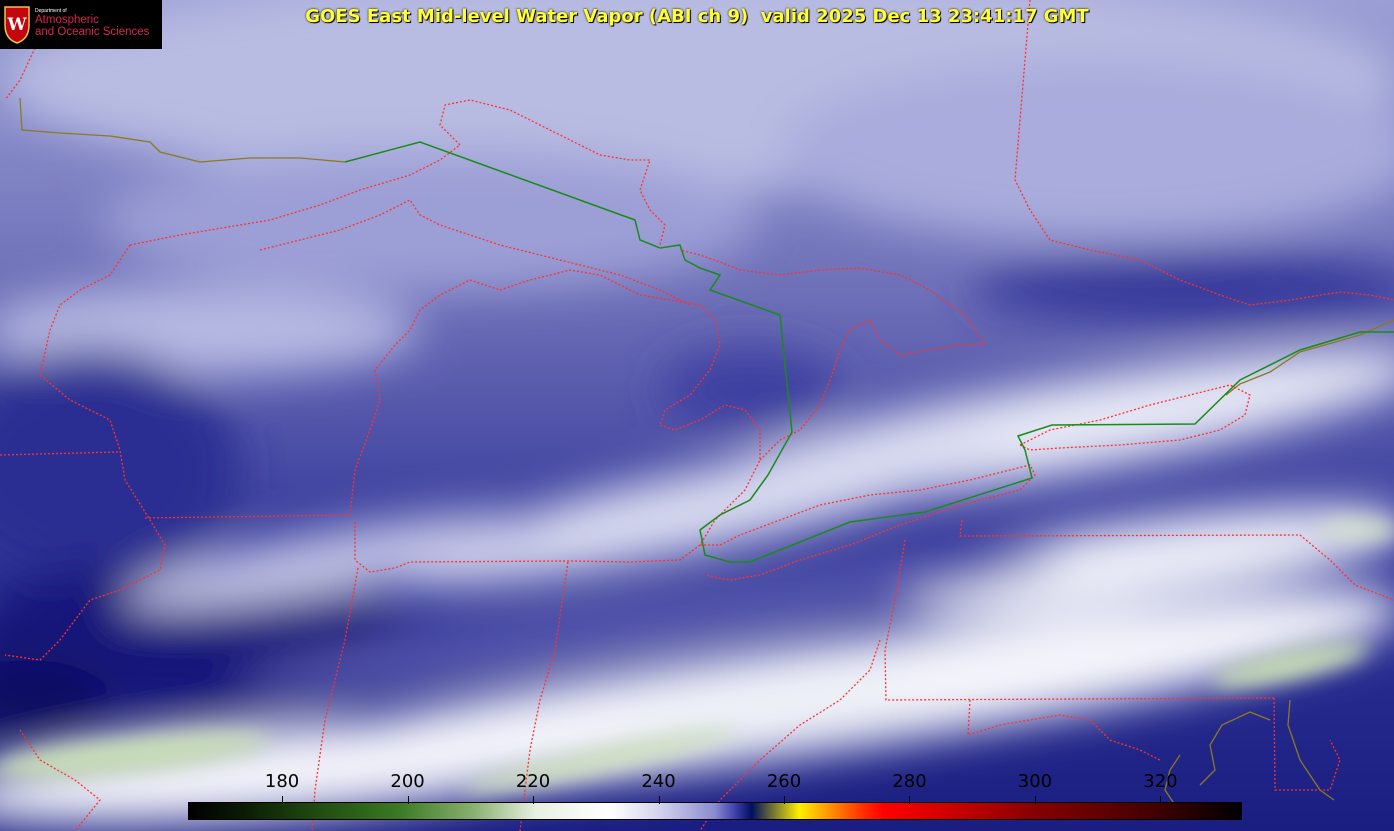 Image resolution: width=1394 pixels, height=831 pixels. What do you see at coordinates (92, 32) in the screenshot?
I see `logo-name-line2: and Oceanic Sciences` at bounding box center [92, 32].